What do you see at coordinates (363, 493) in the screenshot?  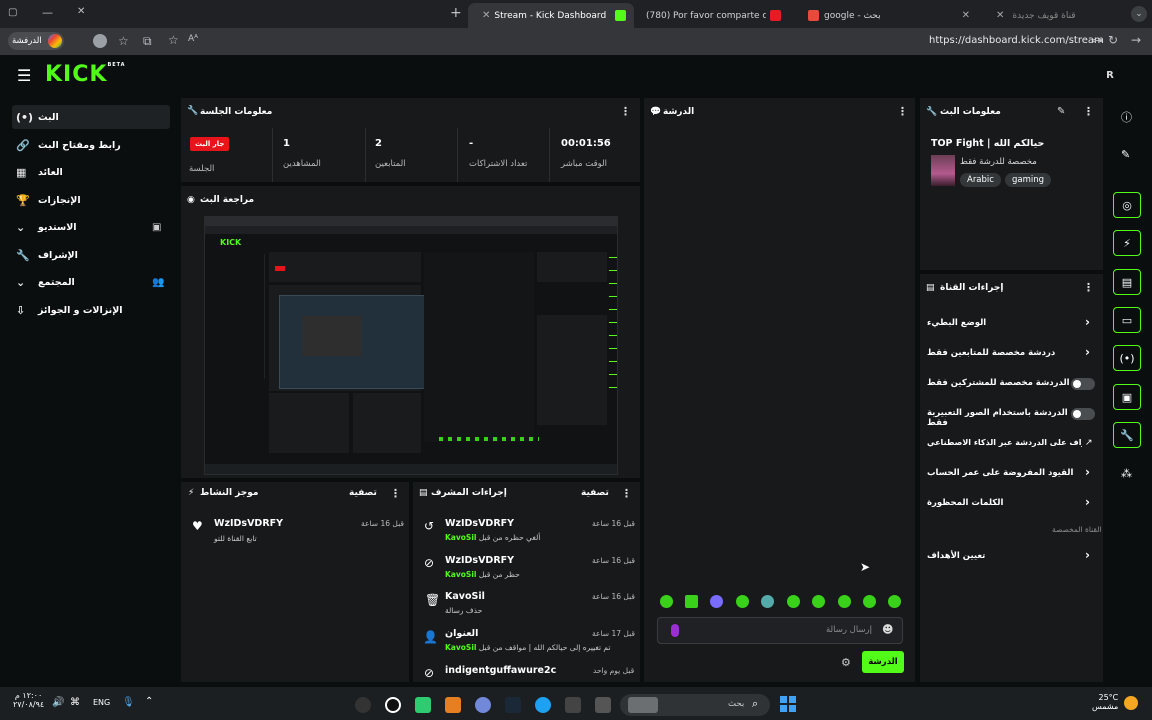 I see `activity-filter-button: تصفية` at bounding box center [363, 493].